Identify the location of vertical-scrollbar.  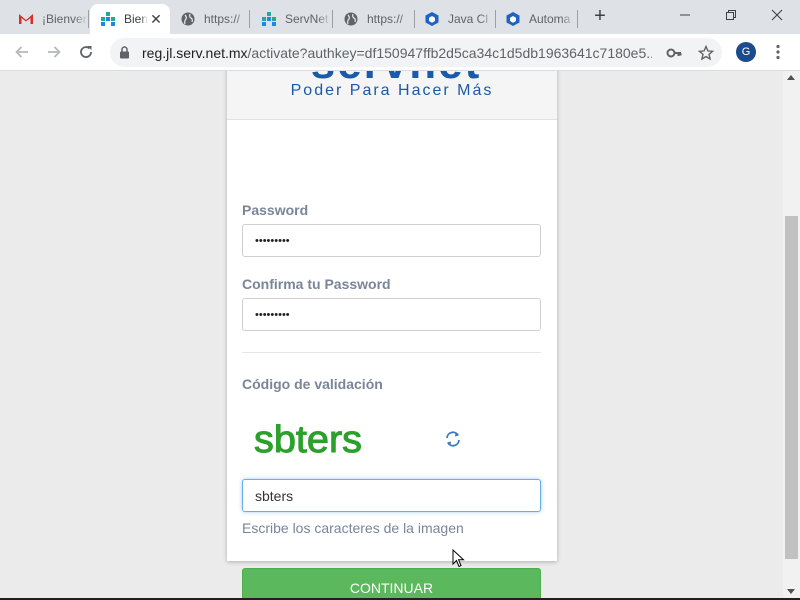
(791, 334).